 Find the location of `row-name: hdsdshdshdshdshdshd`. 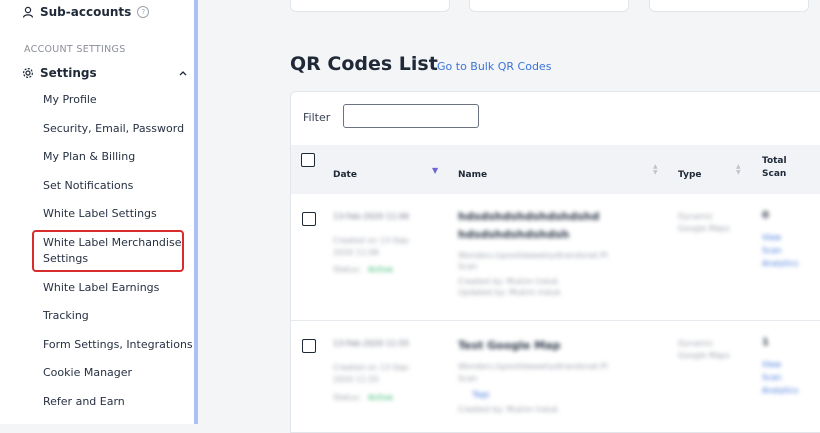

row-name: hdsdshdshdshdshdshd is located at coordinates (528, 216).